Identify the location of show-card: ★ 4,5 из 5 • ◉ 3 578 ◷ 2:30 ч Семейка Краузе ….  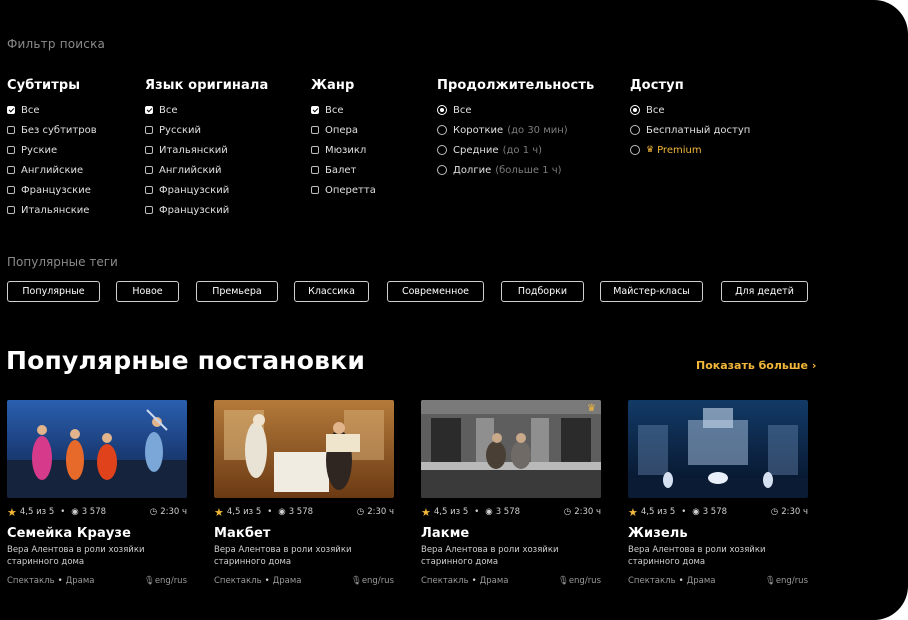
(97, 493).